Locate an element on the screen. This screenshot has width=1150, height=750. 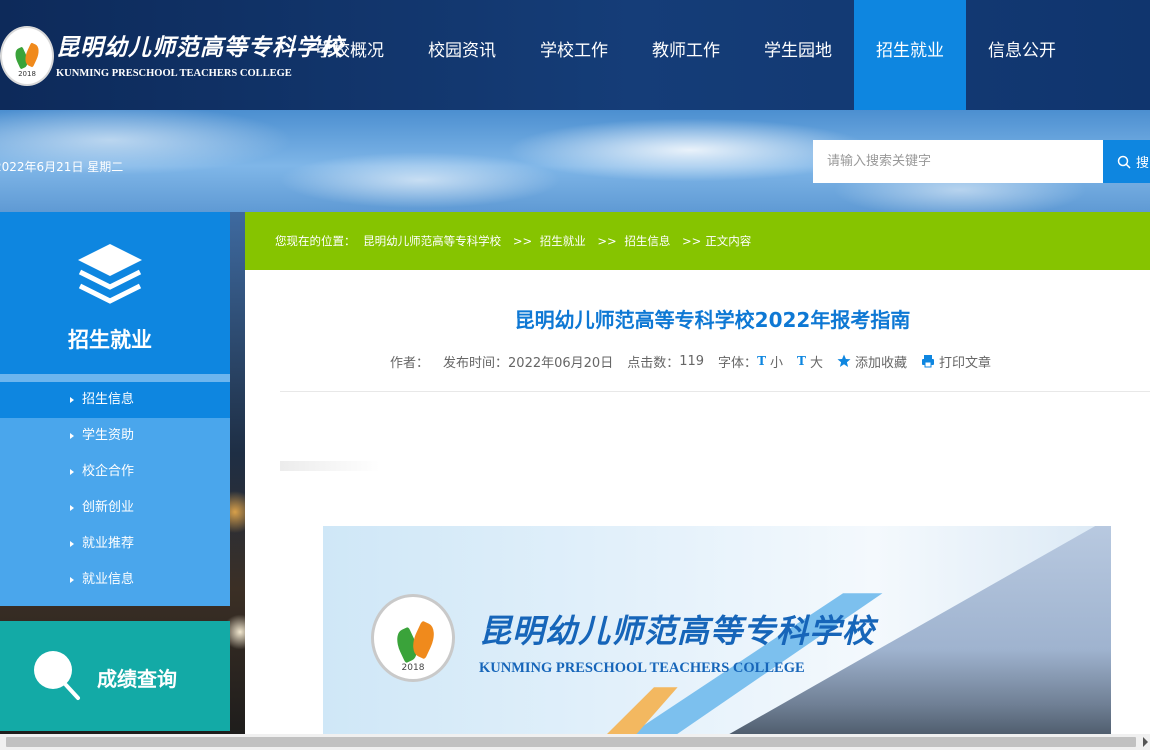
sidebar-divider is located at coordinates (115, 378).